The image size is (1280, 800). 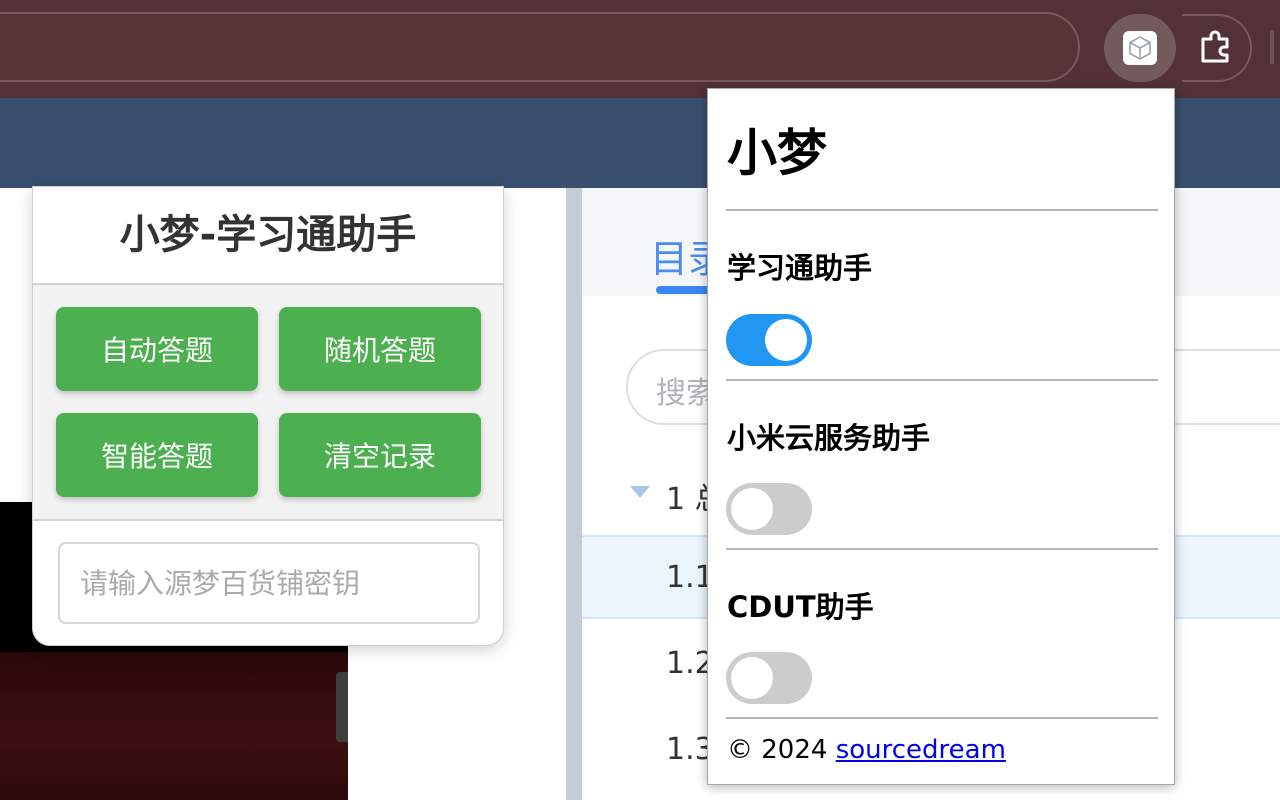 I want to click on xiaomi-cloud-toggle, so click(x=769, y=509).